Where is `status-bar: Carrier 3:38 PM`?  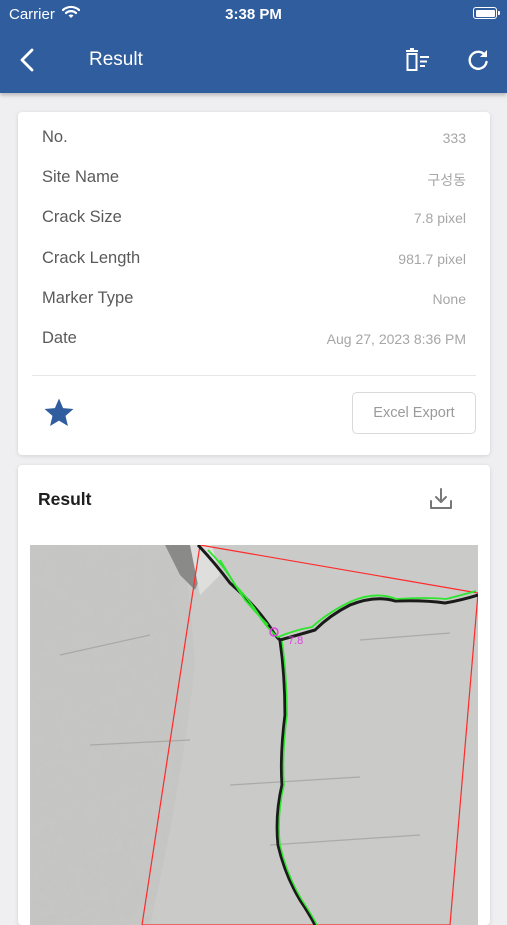
status-bar: Carrier 3:38 PM is located at coordinates (253, 14).